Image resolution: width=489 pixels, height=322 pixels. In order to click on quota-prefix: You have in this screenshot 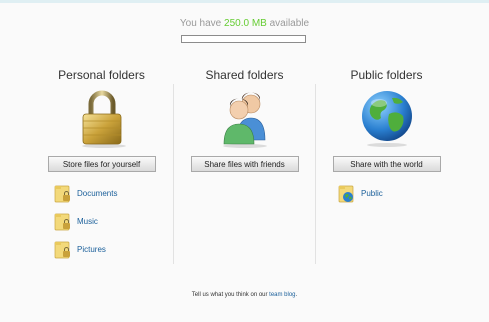, I will do `click(202, 23)`.